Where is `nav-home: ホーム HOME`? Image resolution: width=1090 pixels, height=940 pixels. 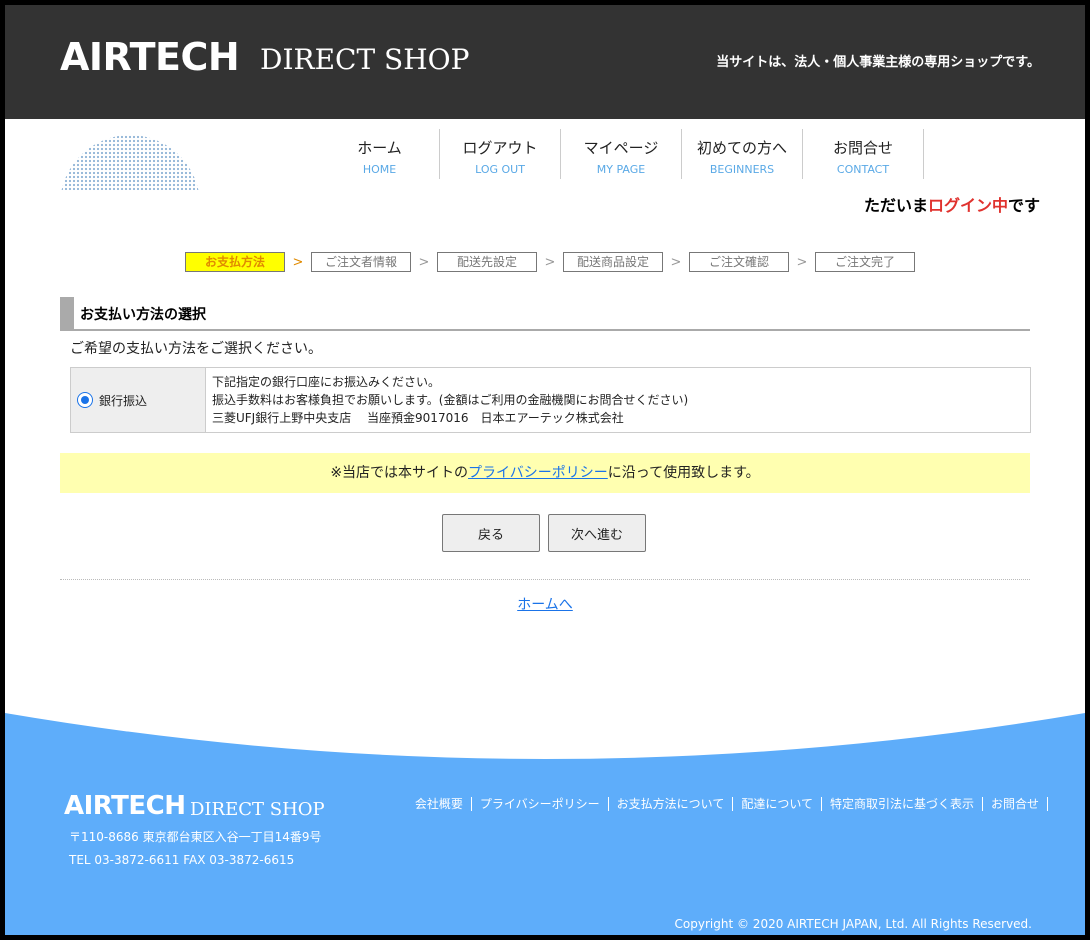 nav-home: ホーム HOME is located at coordinates (380, 154).